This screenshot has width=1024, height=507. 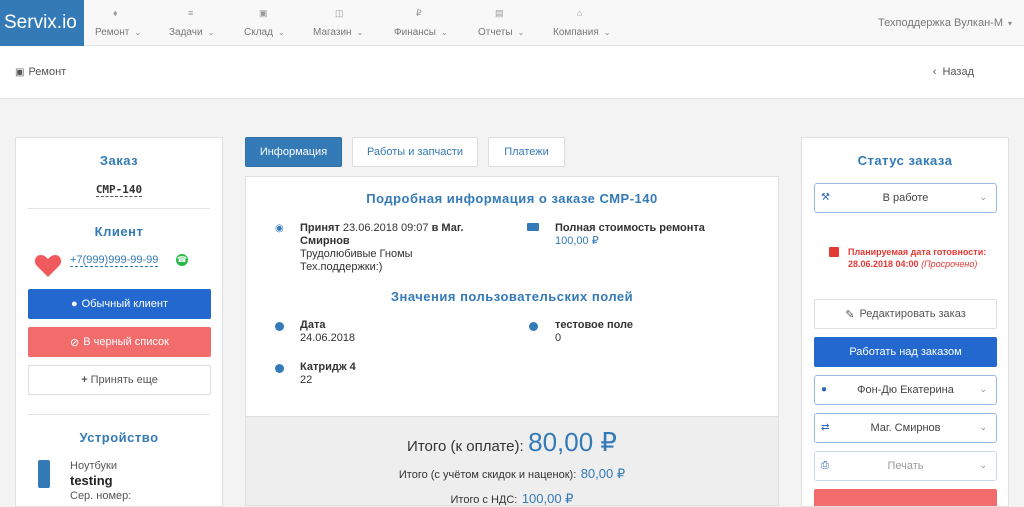 I want to click on page-header: ▣ Ремонт ‹ Назад, so click(x=512, y=72).